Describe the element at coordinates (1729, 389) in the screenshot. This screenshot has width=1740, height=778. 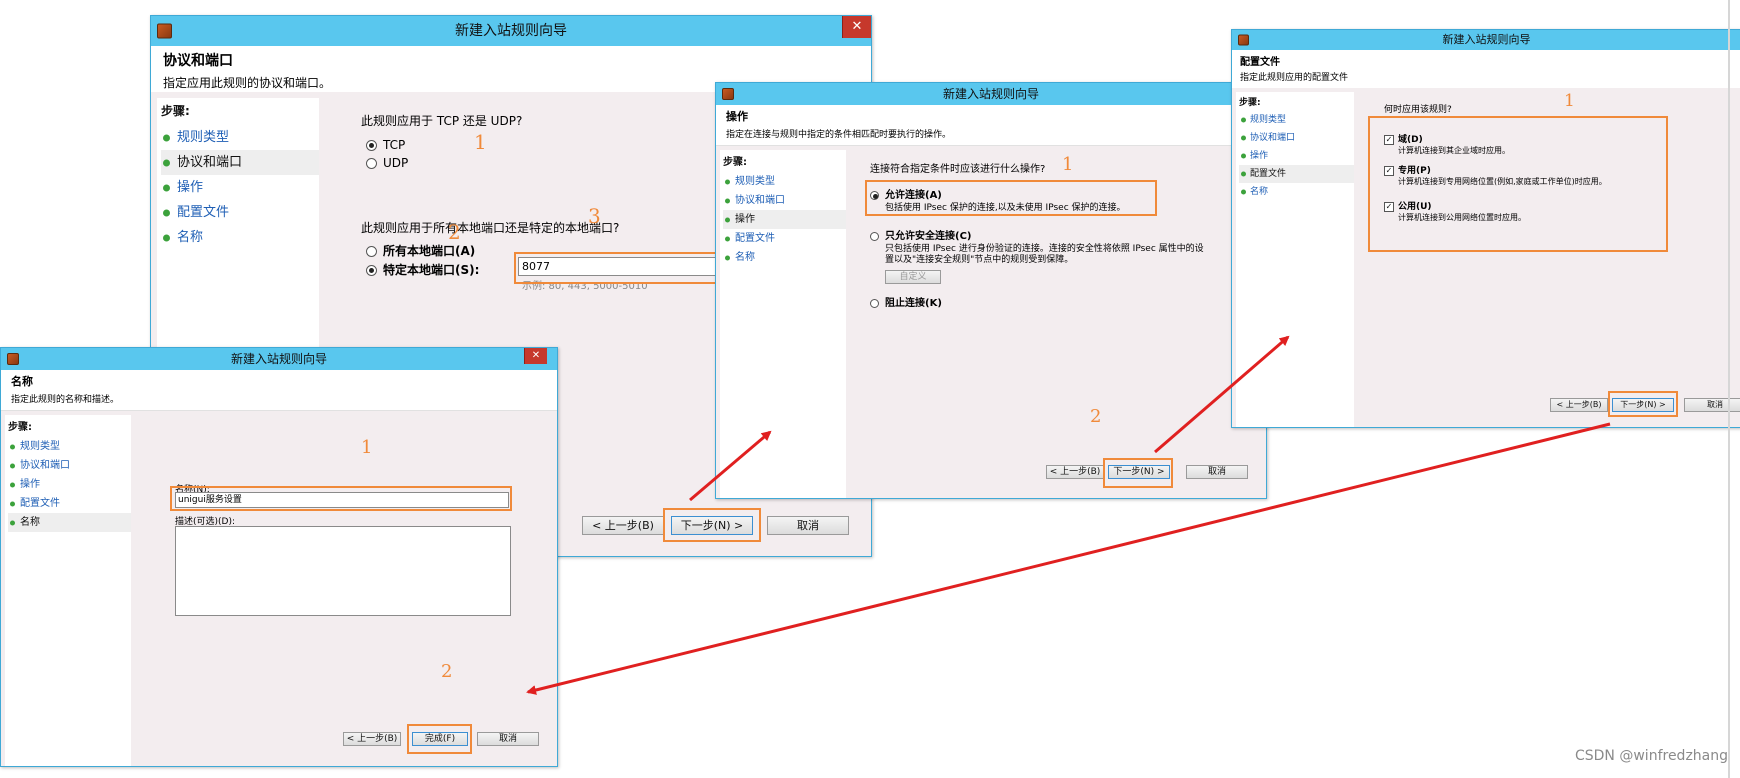
I see `screen-edge` at that location.